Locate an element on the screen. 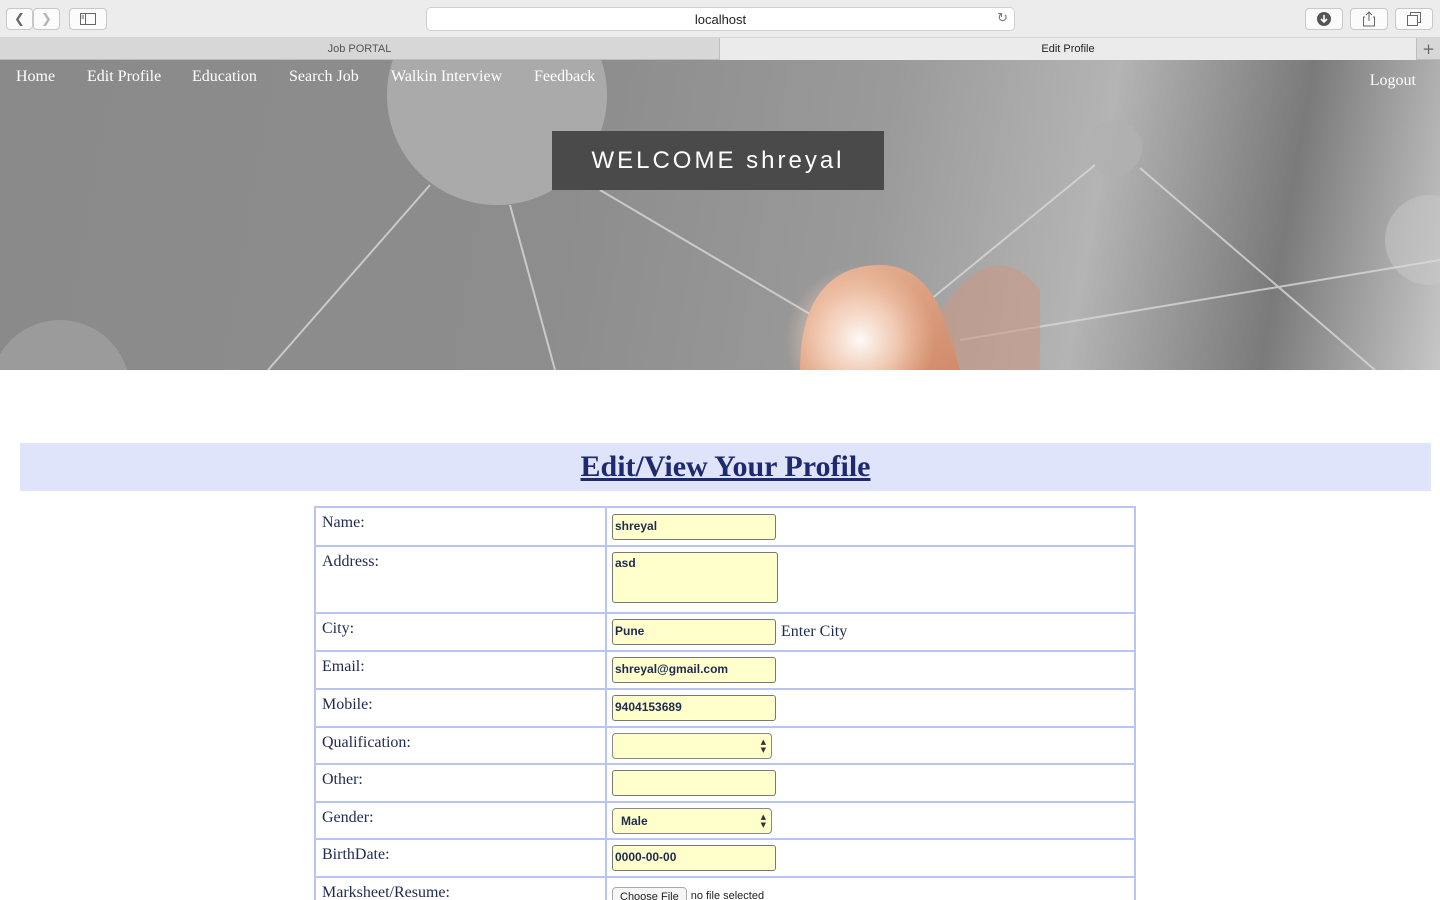 This screenshot has width=1440, height=900. welcome-banner: WELCOME shreyal is located at coordinates (718, 160).